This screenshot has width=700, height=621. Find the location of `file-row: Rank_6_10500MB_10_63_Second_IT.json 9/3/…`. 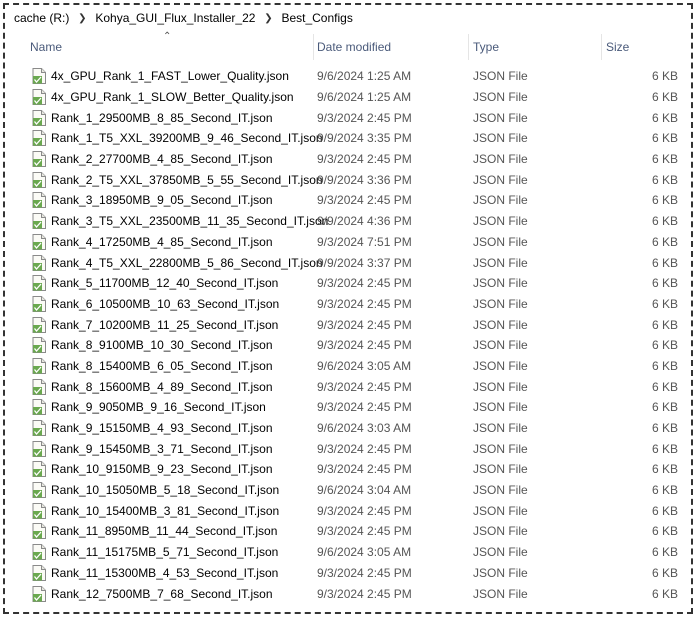

file-row: Rank_6_10500MB_10_63_Second_IT.json 9/3/… is located at coordinates (350, 304).